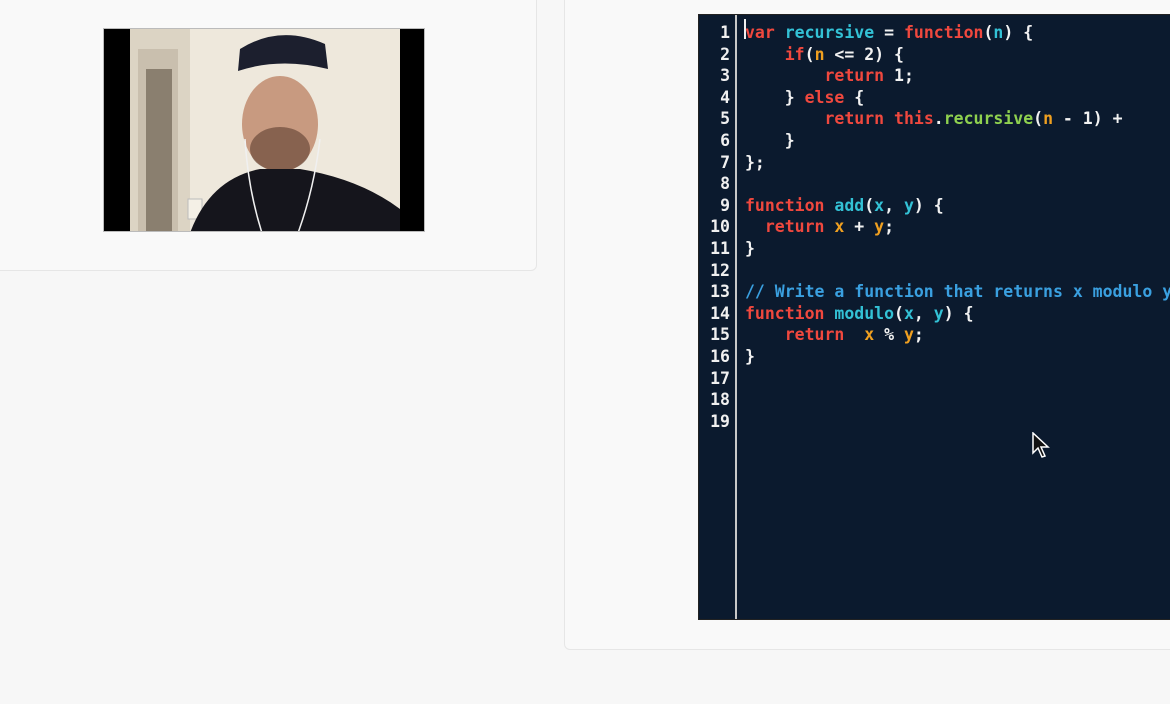 Image resolution: width=1170 pixels, height=704 pixels. Describe the element at coordinates (720, 248) in the screenshot. I see `line-number: 11` at that location.